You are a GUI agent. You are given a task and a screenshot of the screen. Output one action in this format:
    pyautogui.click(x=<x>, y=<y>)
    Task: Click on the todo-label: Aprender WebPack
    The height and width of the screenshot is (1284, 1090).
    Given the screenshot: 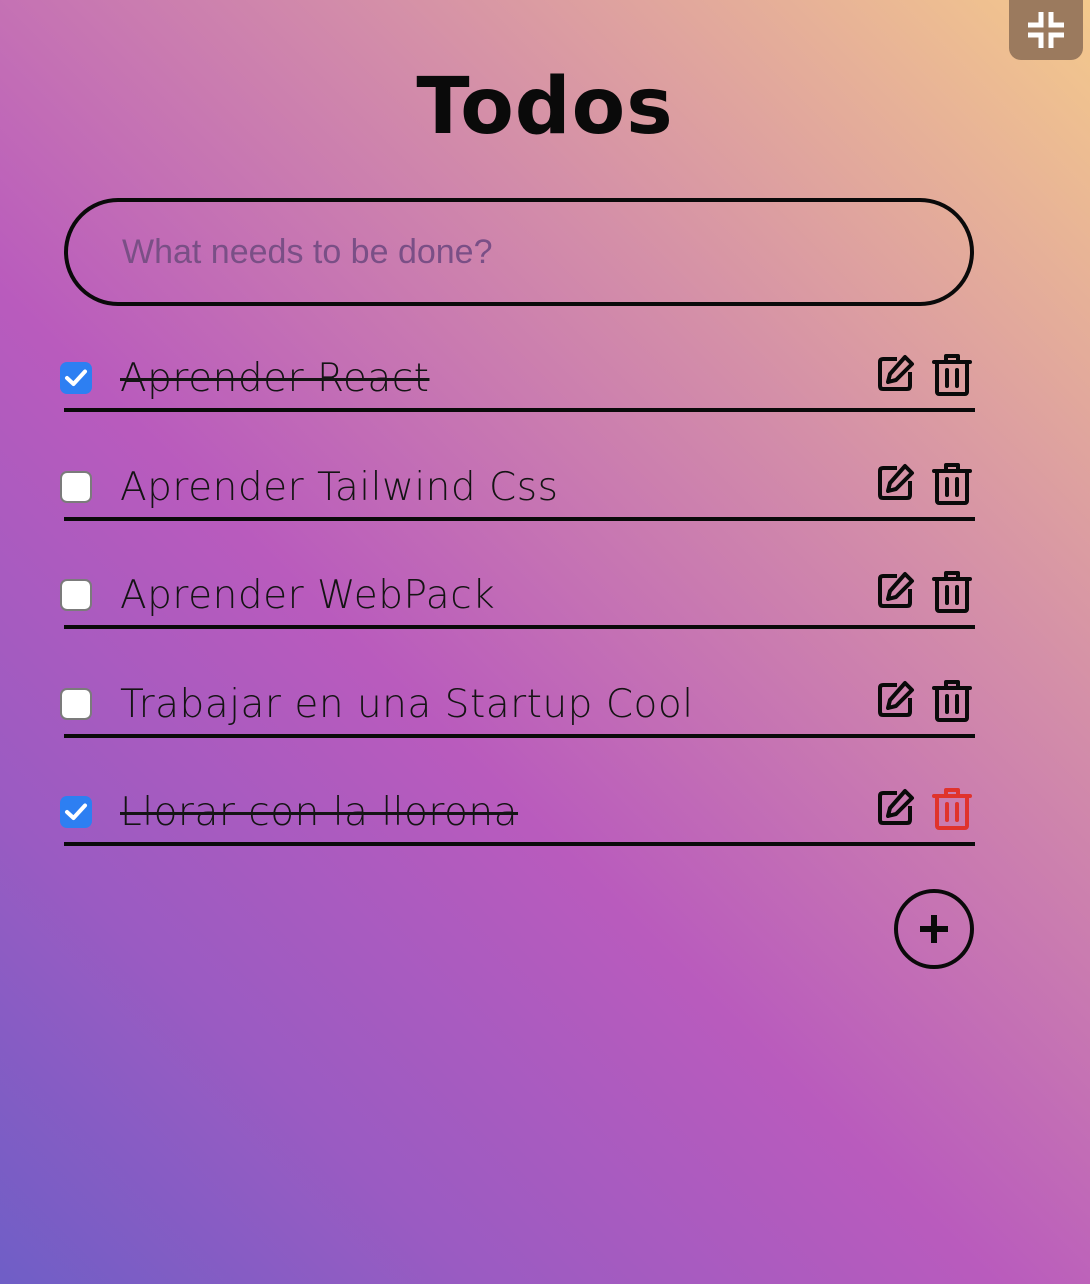 What is the action you would take?
    pyautogui.click(x=308, y=595)
    